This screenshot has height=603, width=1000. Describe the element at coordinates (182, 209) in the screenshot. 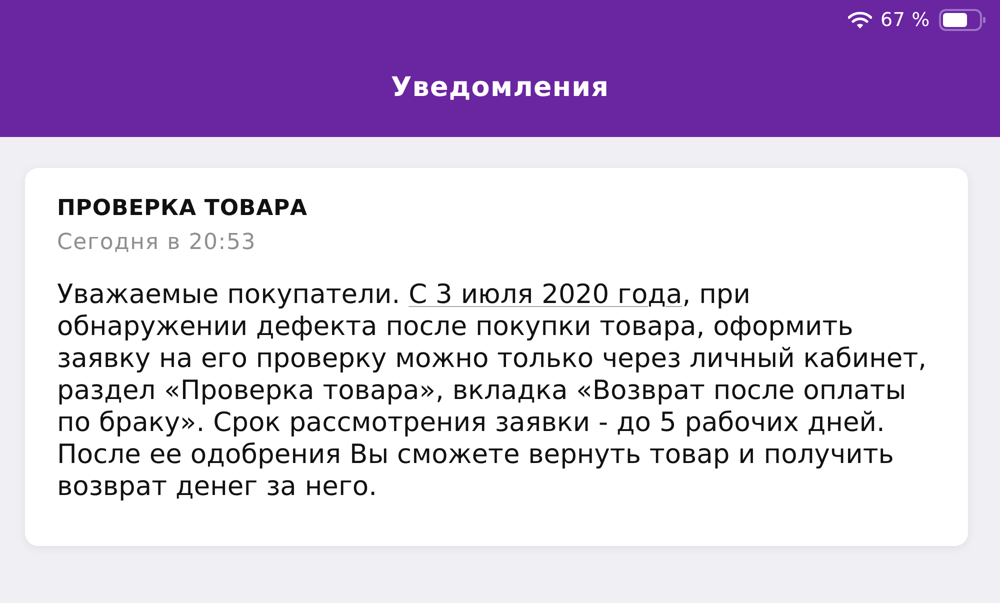

I see `notification-title: ПРОВЕРКА ТОВАРА` at that location.